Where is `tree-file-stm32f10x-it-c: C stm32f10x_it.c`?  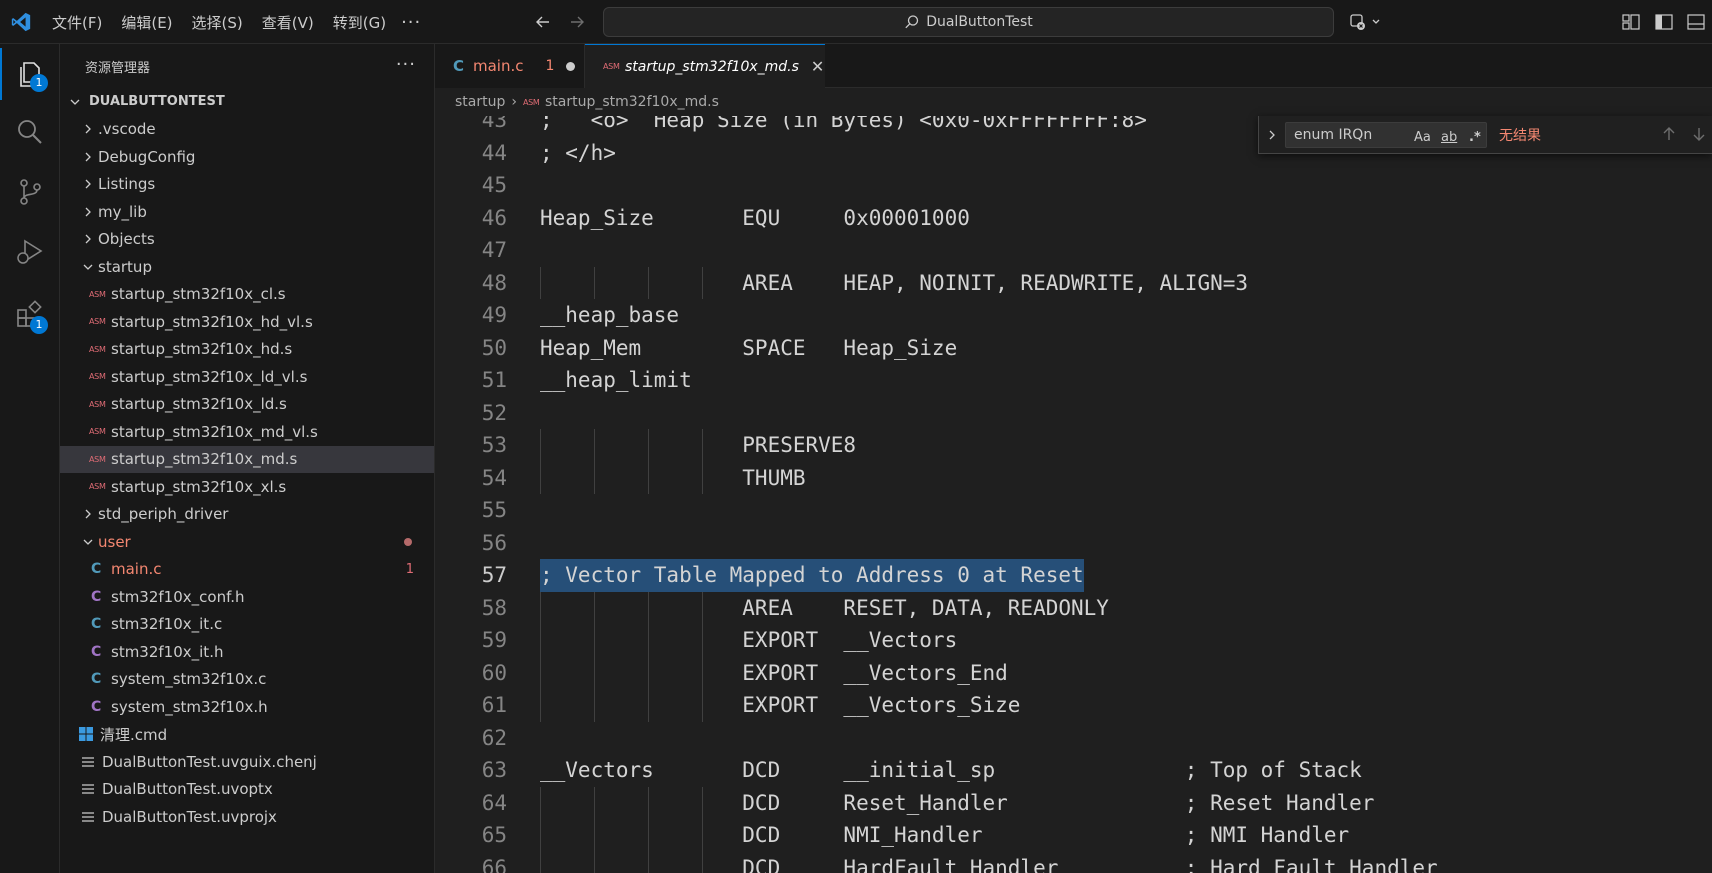
tree-file-stm32f10x-it-c: C stm32f10x_it.c is located at coordinates (247, 625).